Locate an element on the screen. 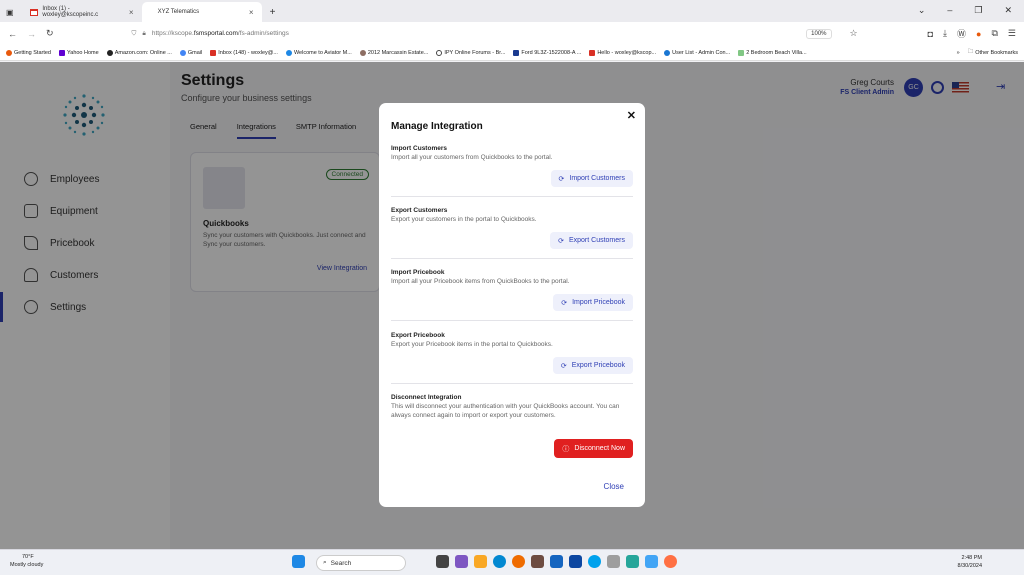  folder-icon: 🗀︎ is located at coordinates (970, 52).